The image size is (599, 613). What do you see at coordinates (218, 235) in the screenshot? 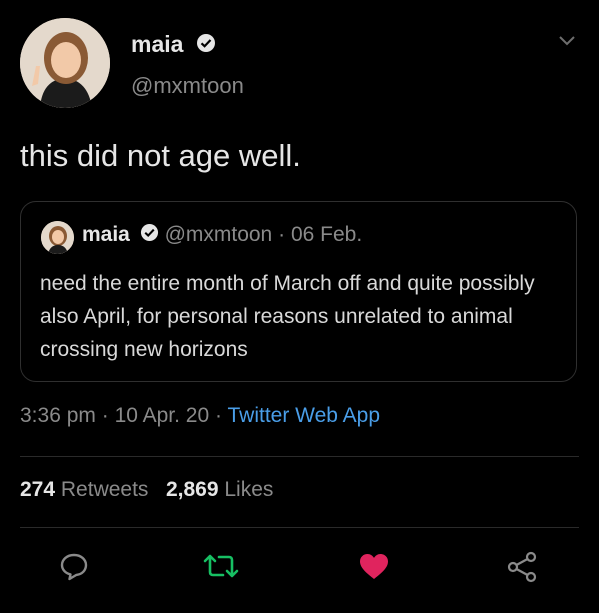
I see `quoted-author-handle: @mxmtoon` at bounding box center [218, 235].